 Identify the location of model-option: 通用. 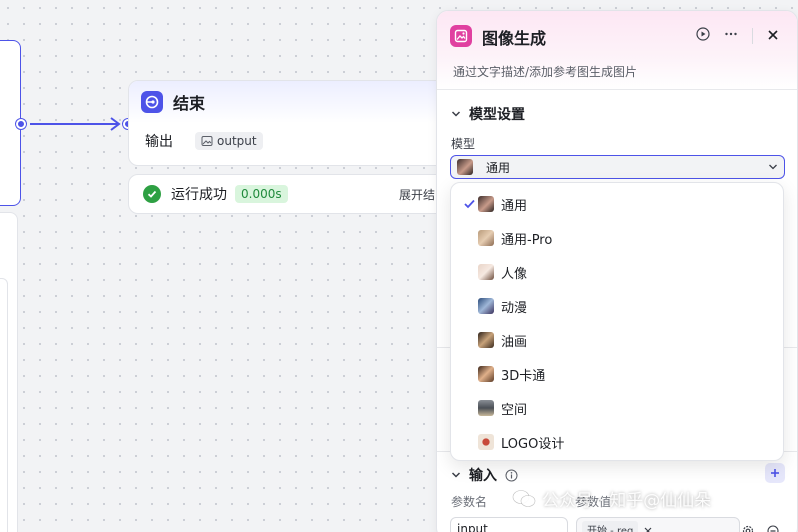
(617, 204).